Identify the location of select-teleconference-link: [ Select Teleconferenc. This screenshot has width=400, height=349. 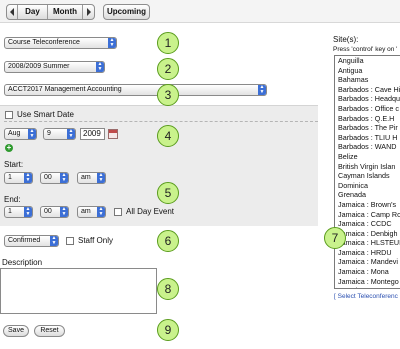
(366, 297).